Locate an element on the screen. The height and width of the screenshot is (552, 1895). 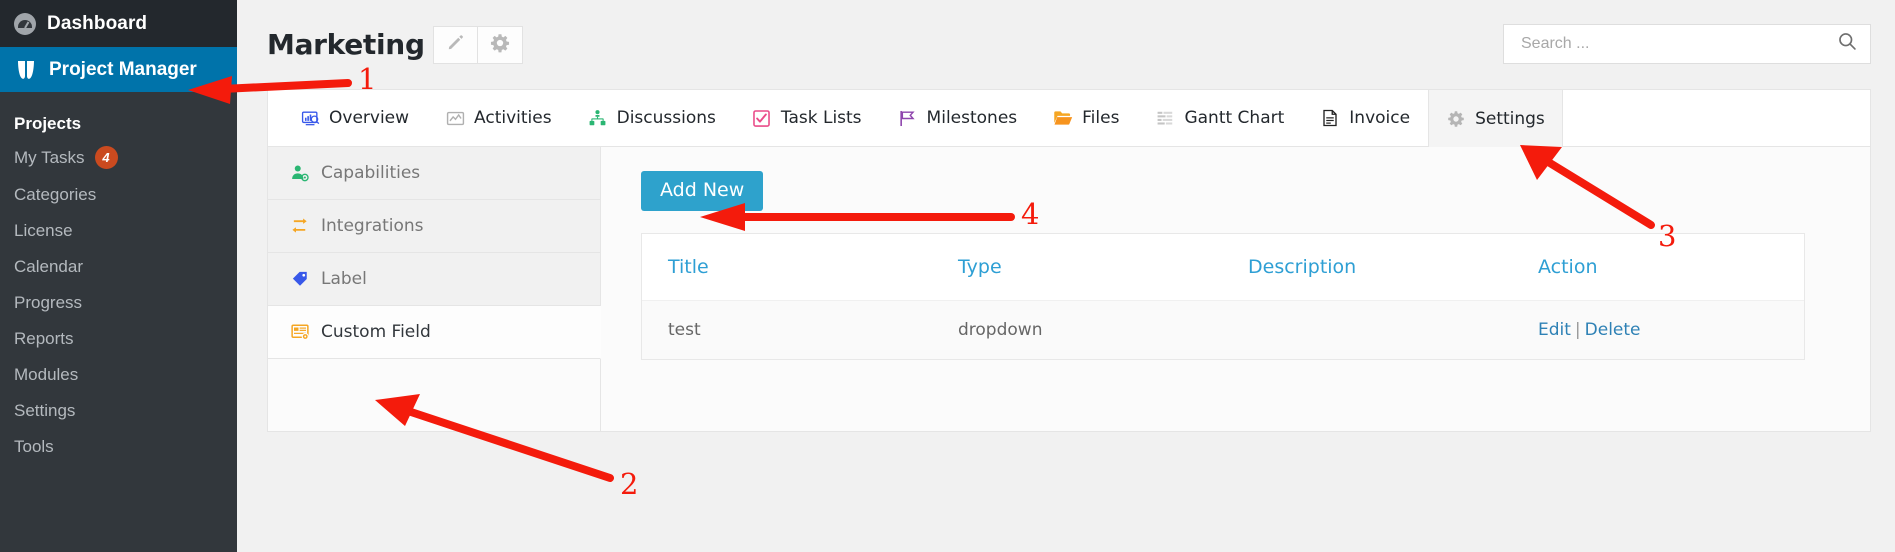
tab-invoice: Invoice is located at coordinates (1365, 118).